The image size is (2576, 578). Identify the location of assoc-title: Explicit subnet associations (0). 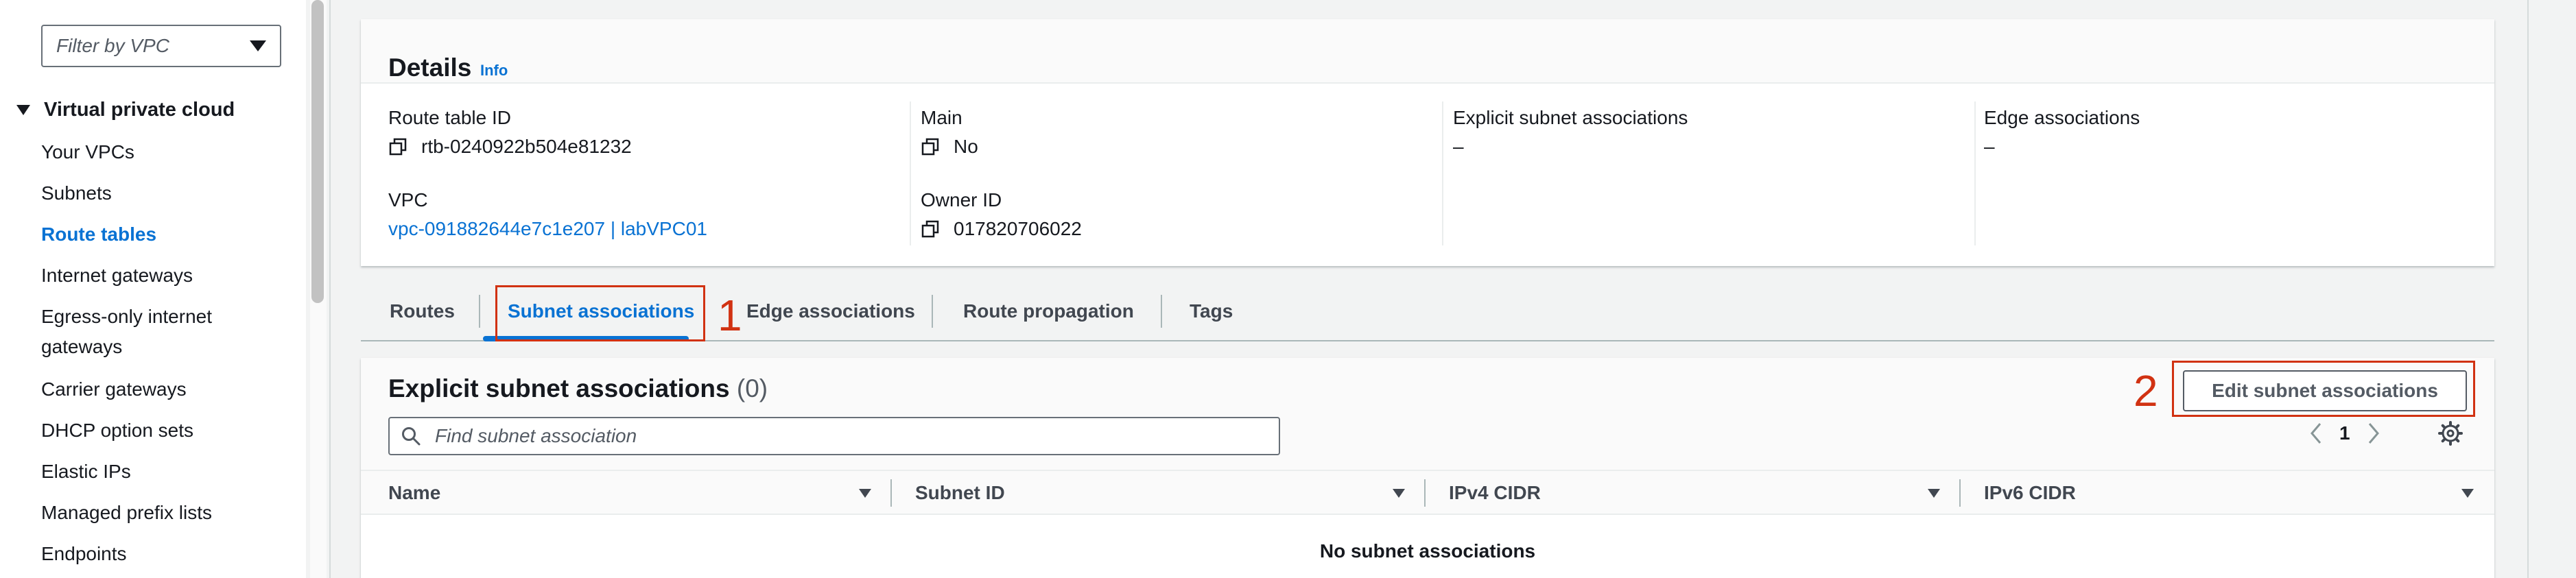
(578, 388).